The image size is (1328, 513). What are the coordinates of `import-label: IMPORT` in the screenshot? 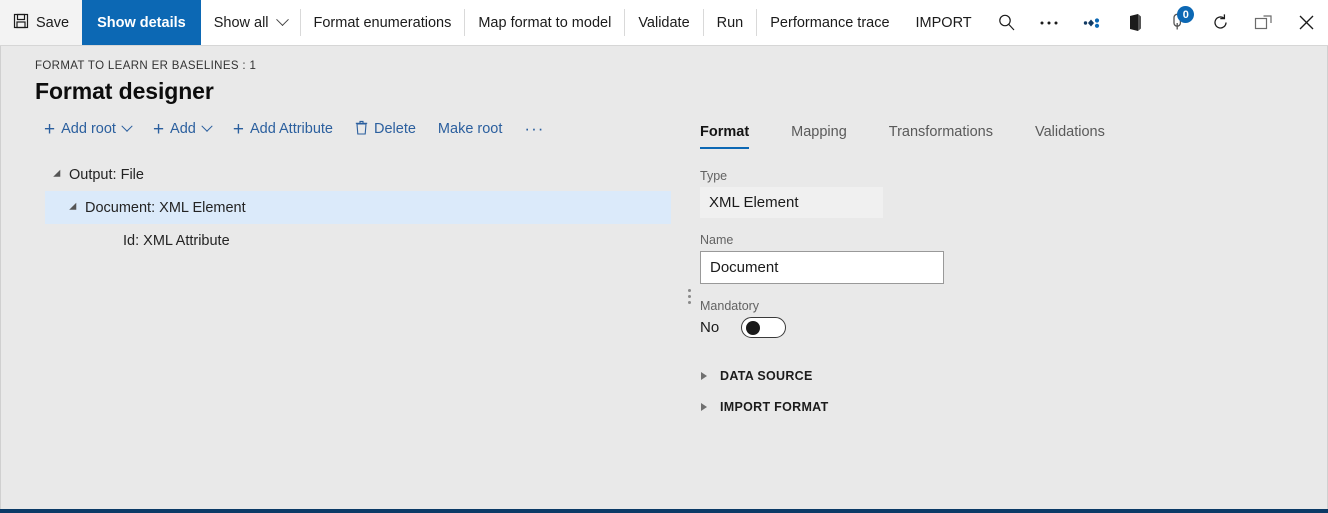 It's located at (943, 22).